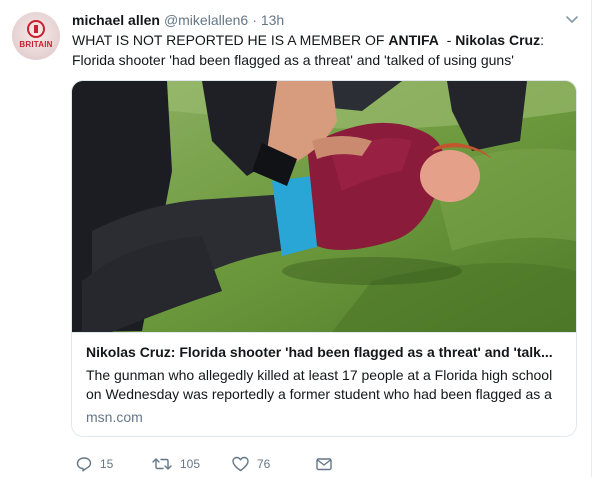  I want to click on avatar: BRITAIN, so click(36, 36).